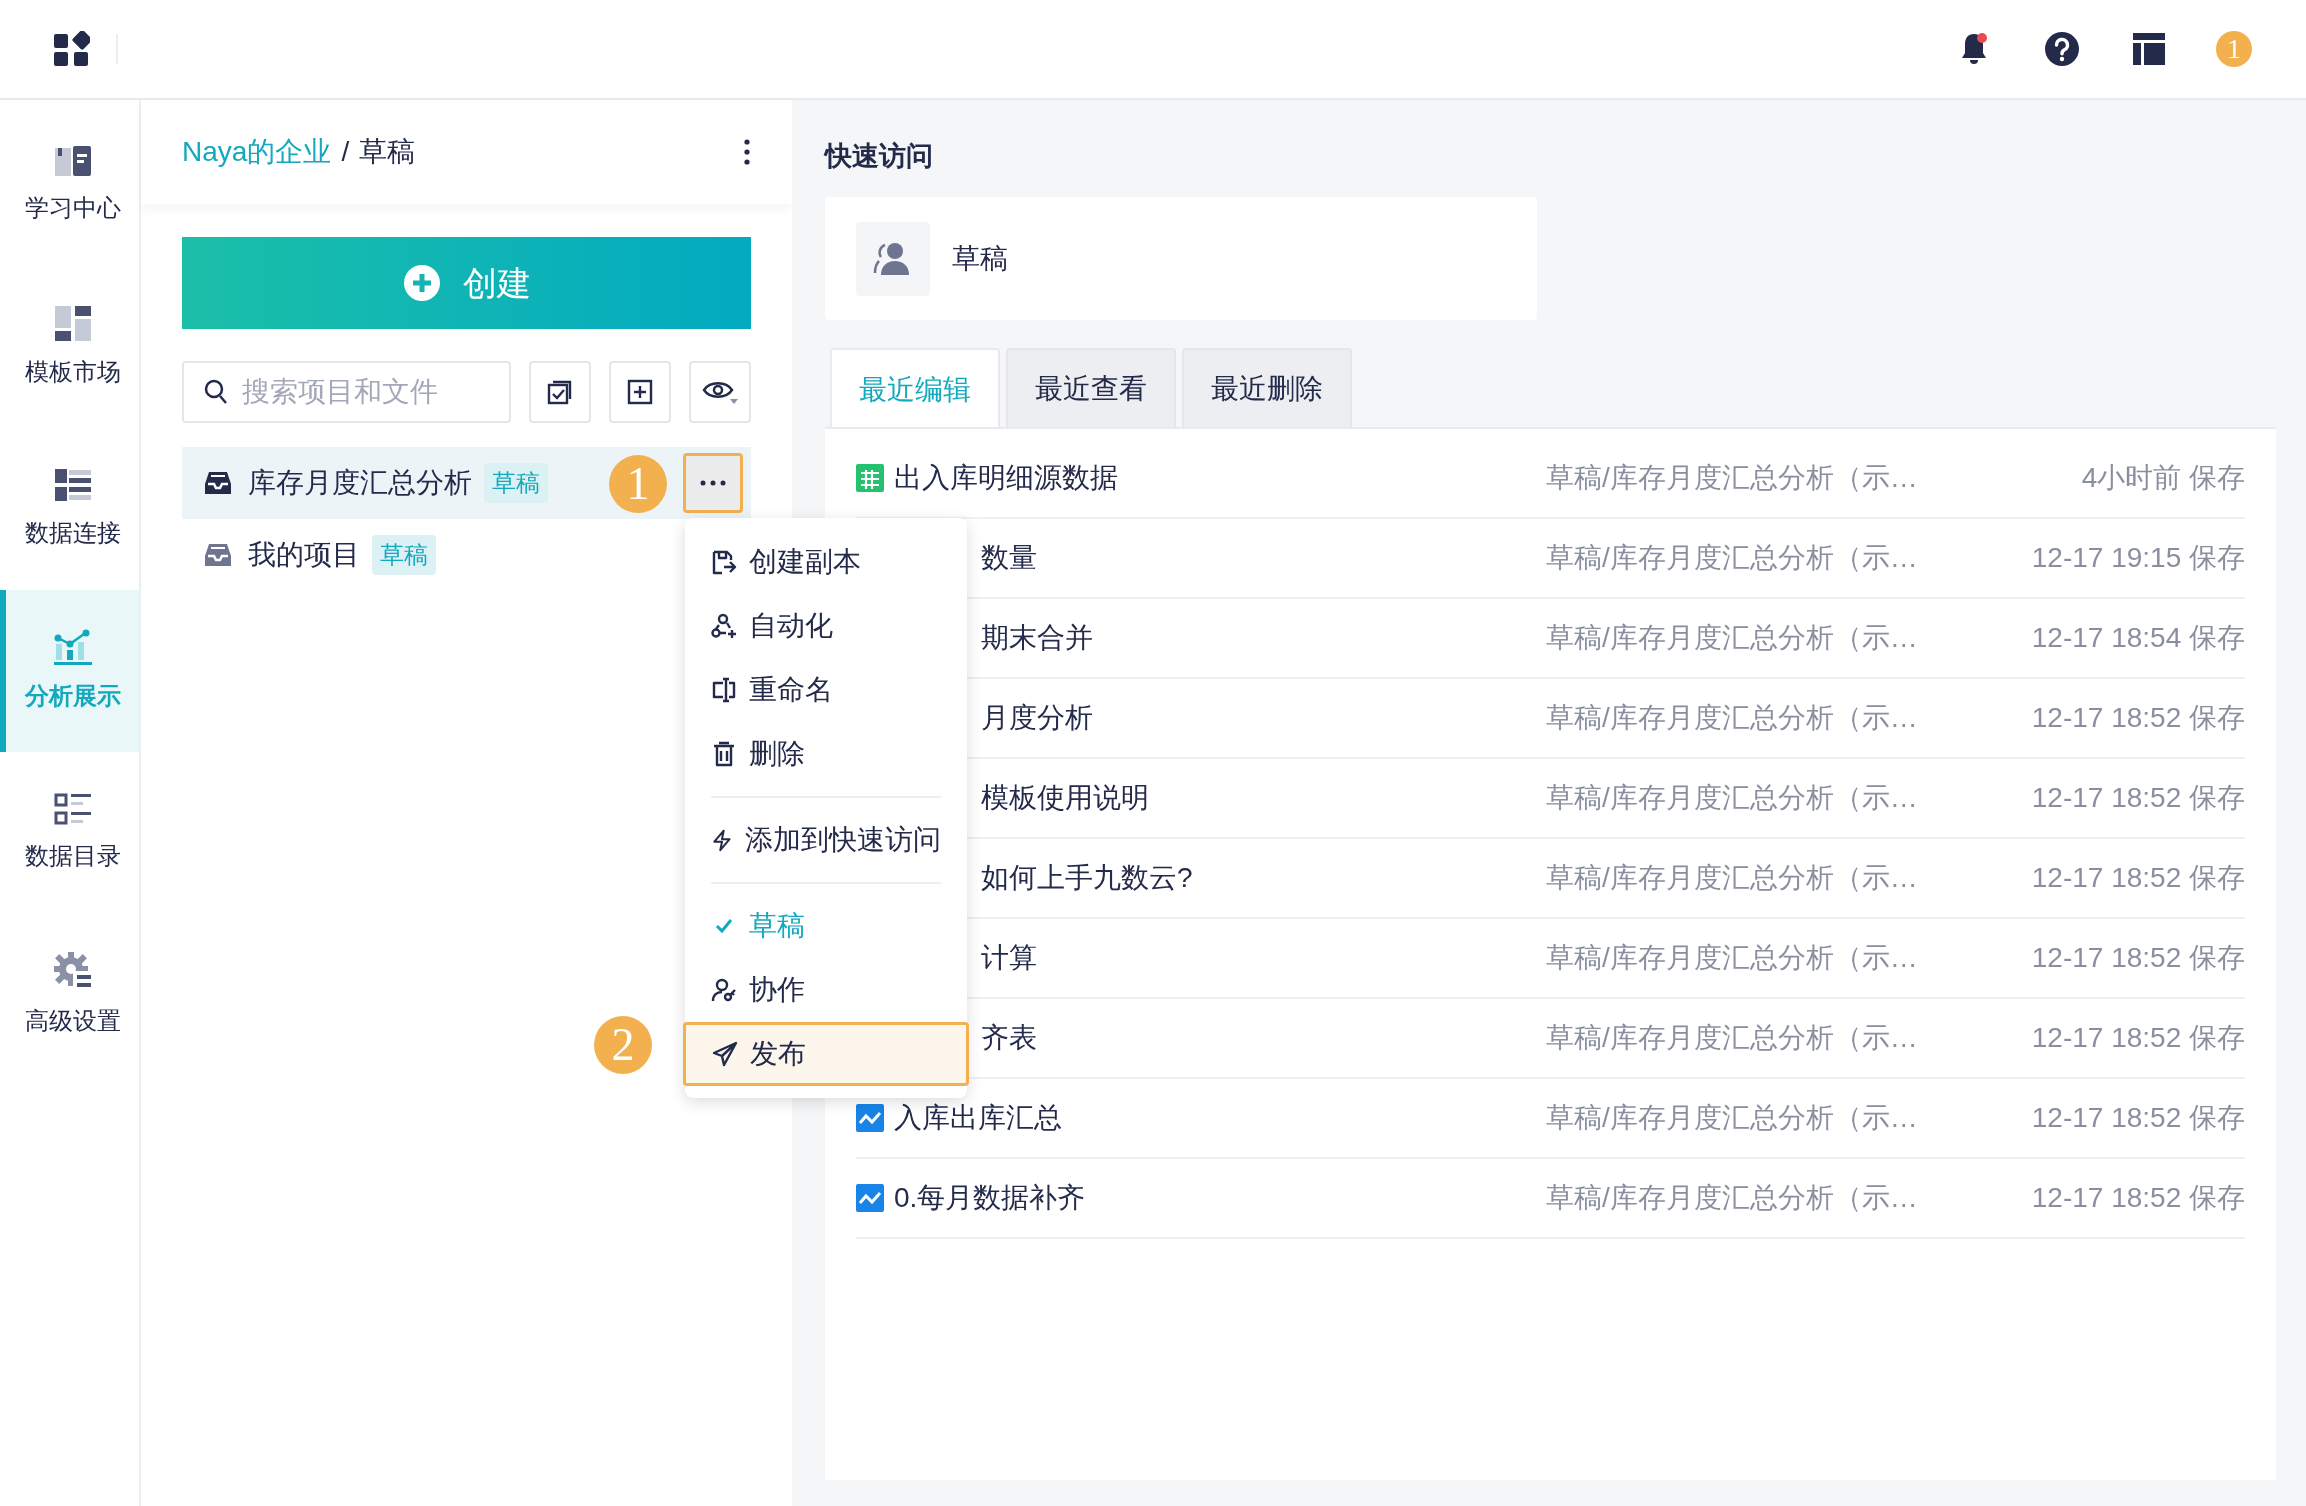 This screenshot has height=1506, width=2306. What do you see at coordinates (893, 258) in the screenshot?
I see `person-icon` at bounding box center [893, 258].